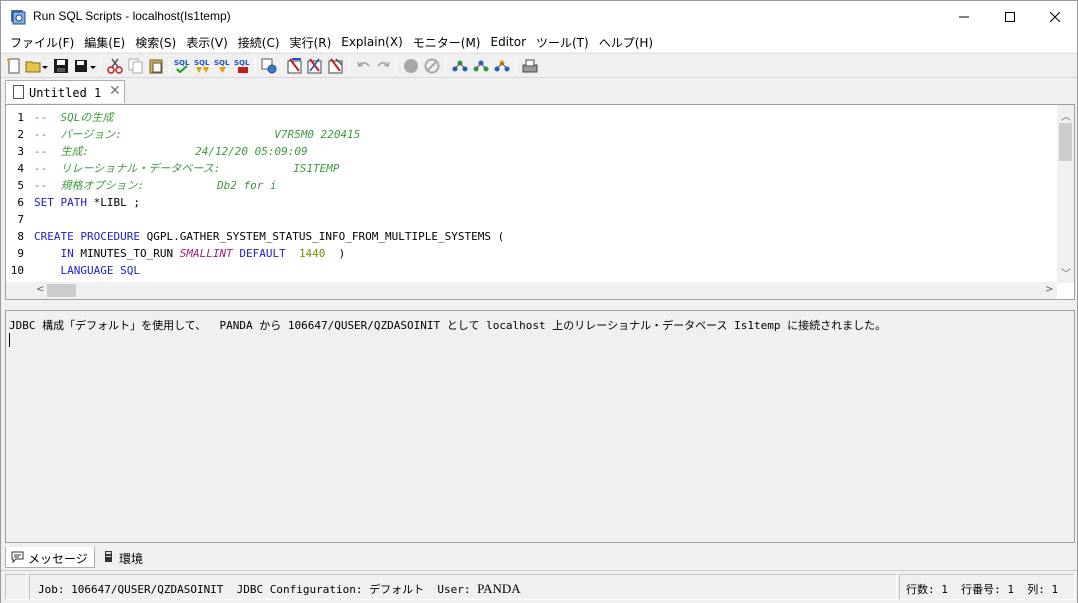  Describe the element at coordinates (530, 66) in the screenshot. I see `print-icon` at that location.